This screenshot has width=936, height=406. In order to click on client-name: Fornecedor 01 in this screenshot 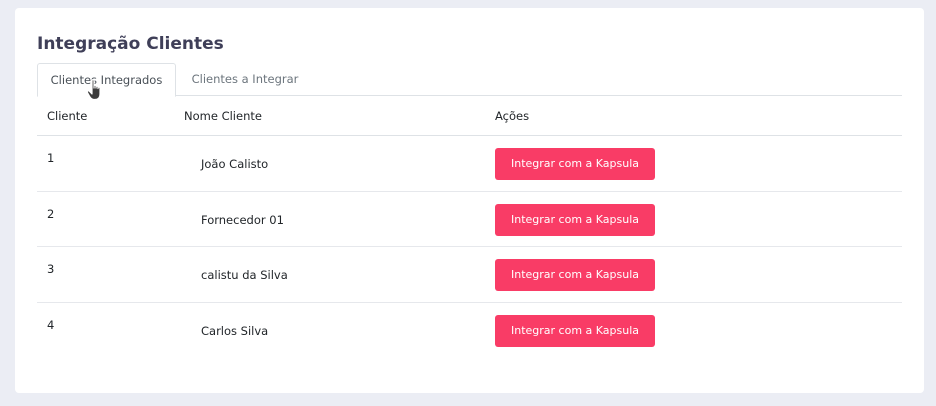, I will do `click(242, 219)`.